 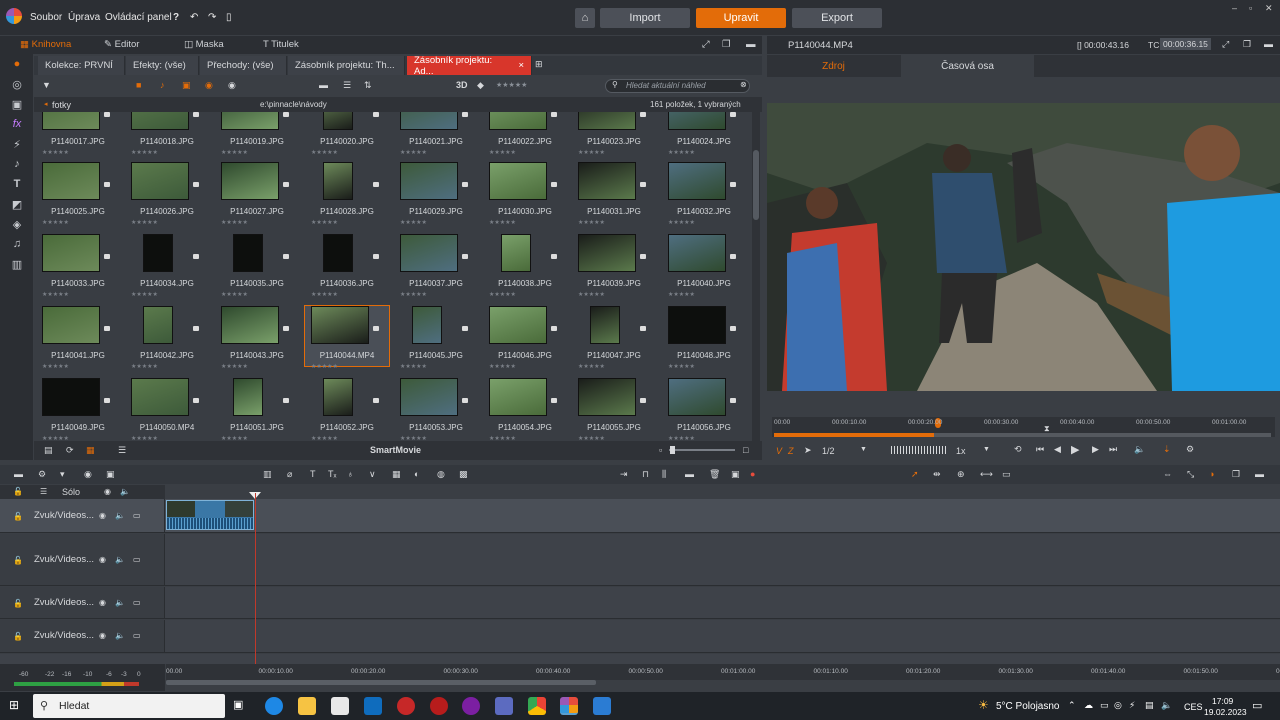 What do you see at coordinates (614, 198) in the screenshot?
I see `media-item: P1140031.JPG ★★★★★` at bounding box center [614, 198].